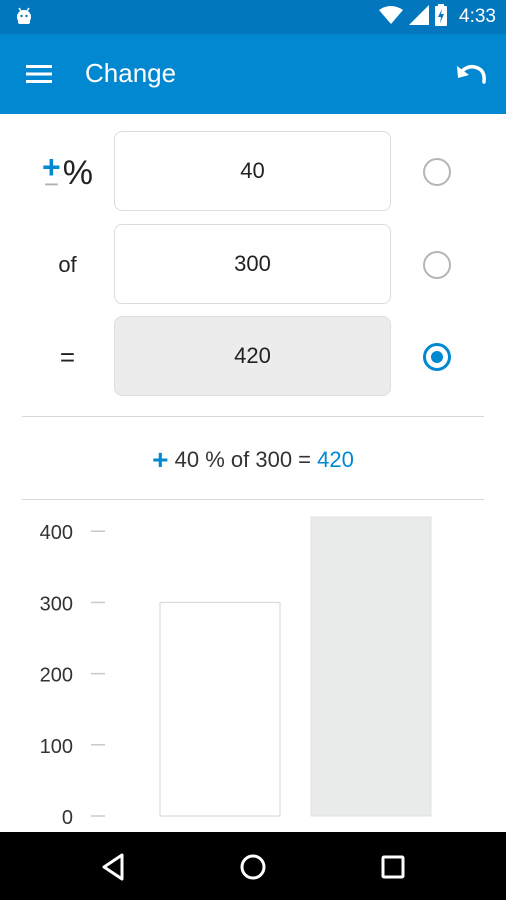 The width and height of the screenshot is (506, 900). I want to click on of-label: of, so click(67, 264).